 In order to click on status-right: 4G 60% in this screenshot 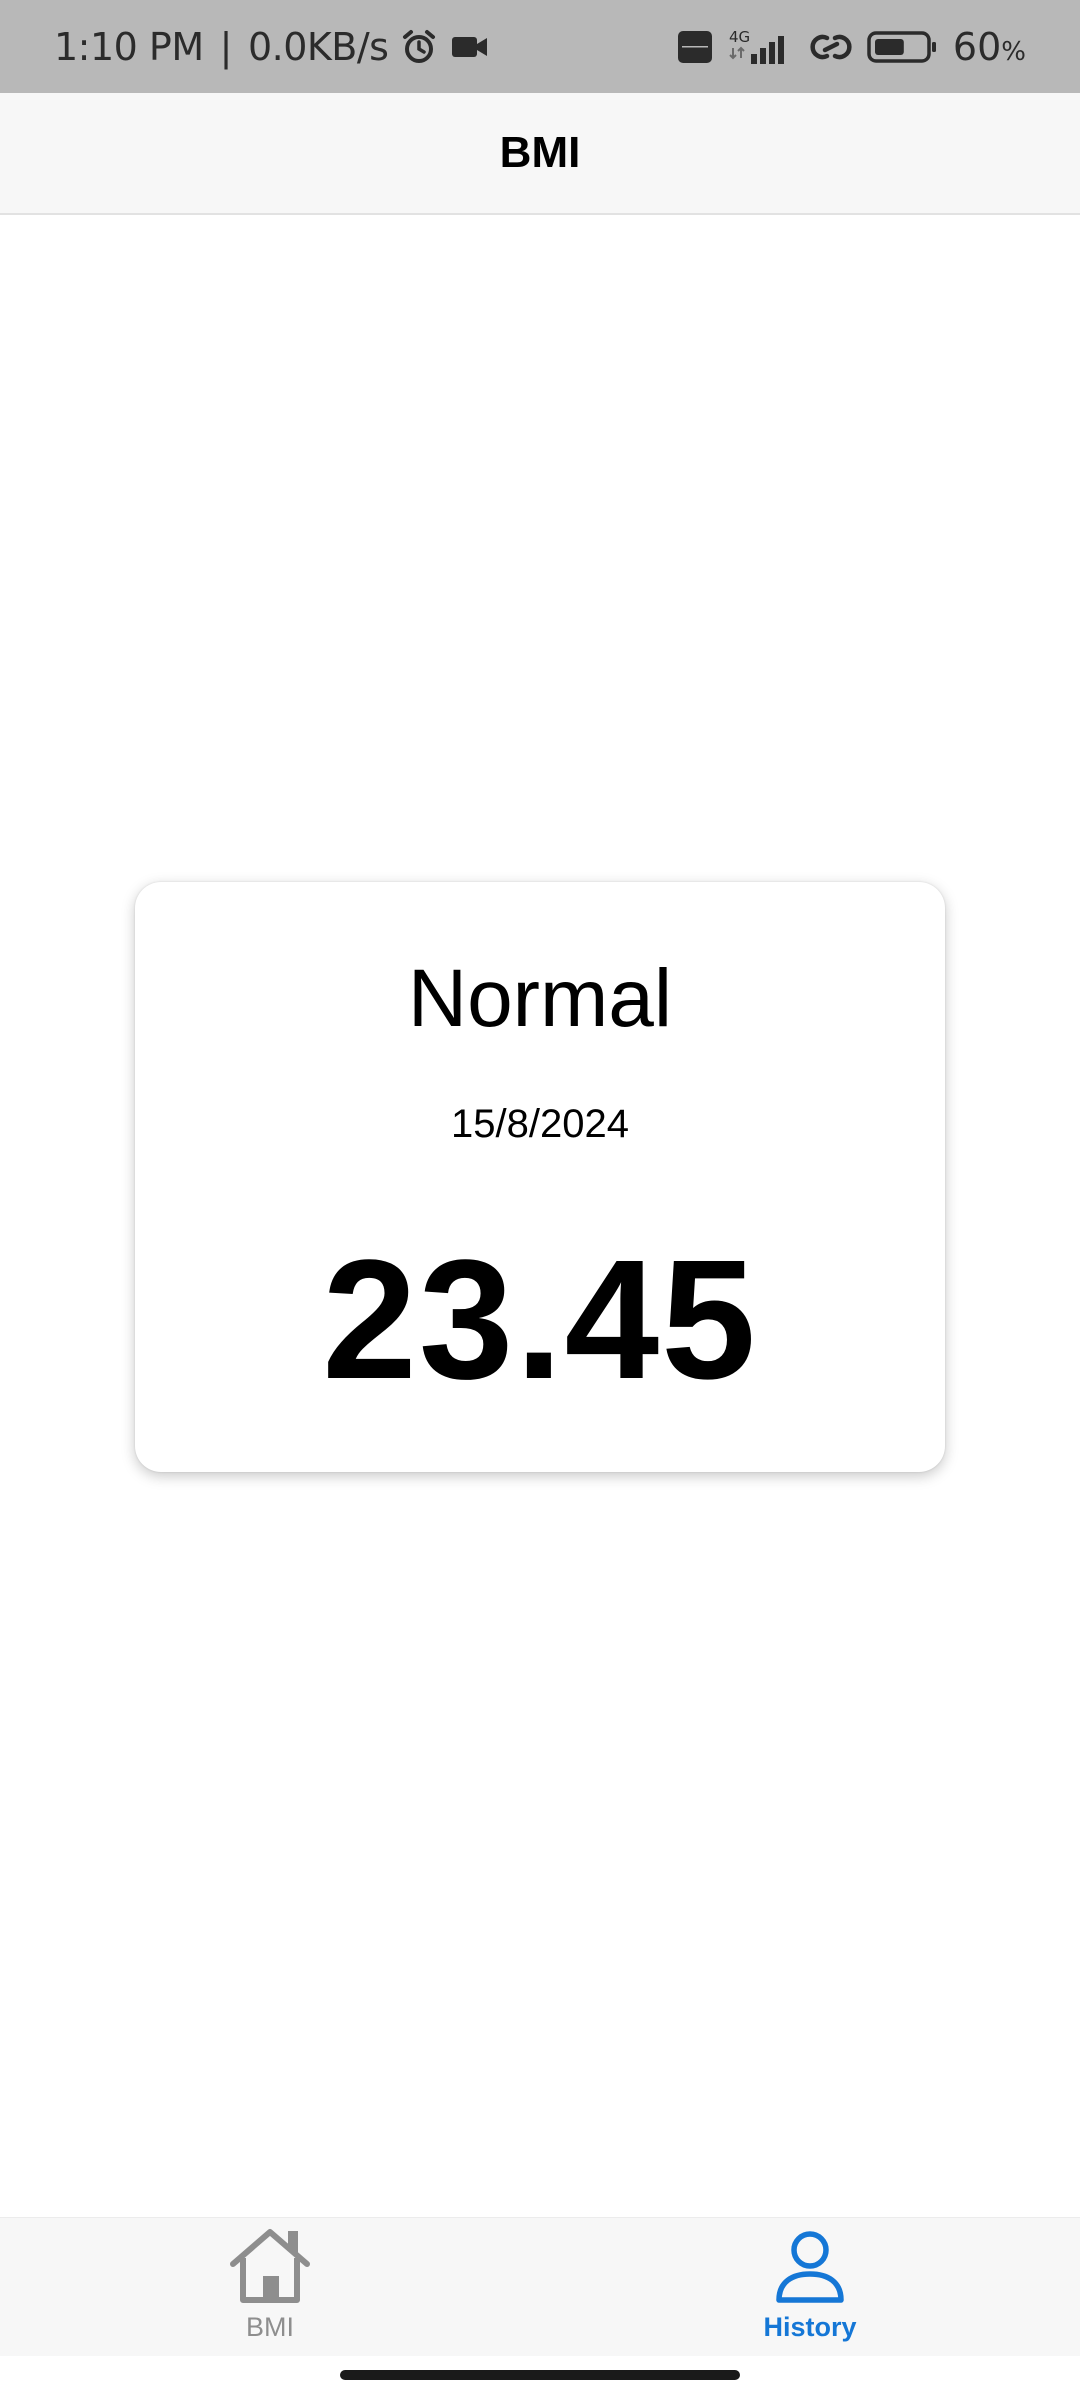, I will do `click(851, 46)`.